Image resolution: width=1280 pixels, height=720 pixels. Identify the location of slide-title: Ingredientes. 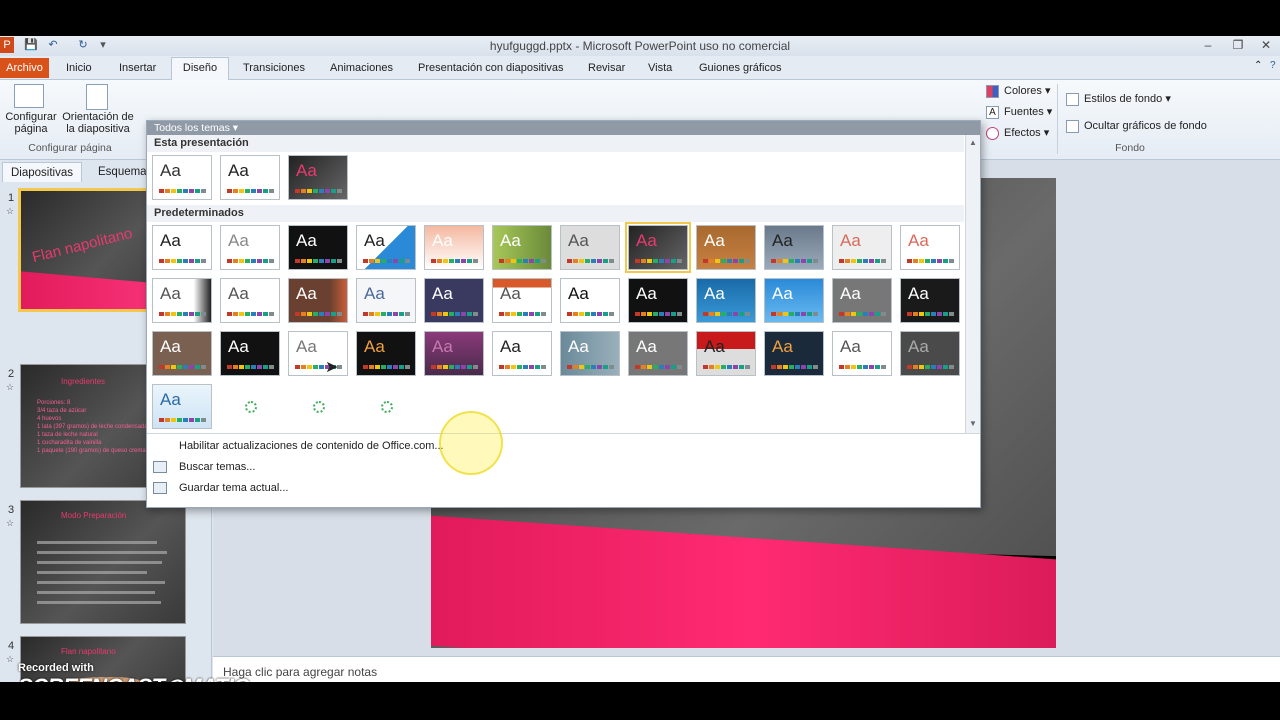
(83, 381).